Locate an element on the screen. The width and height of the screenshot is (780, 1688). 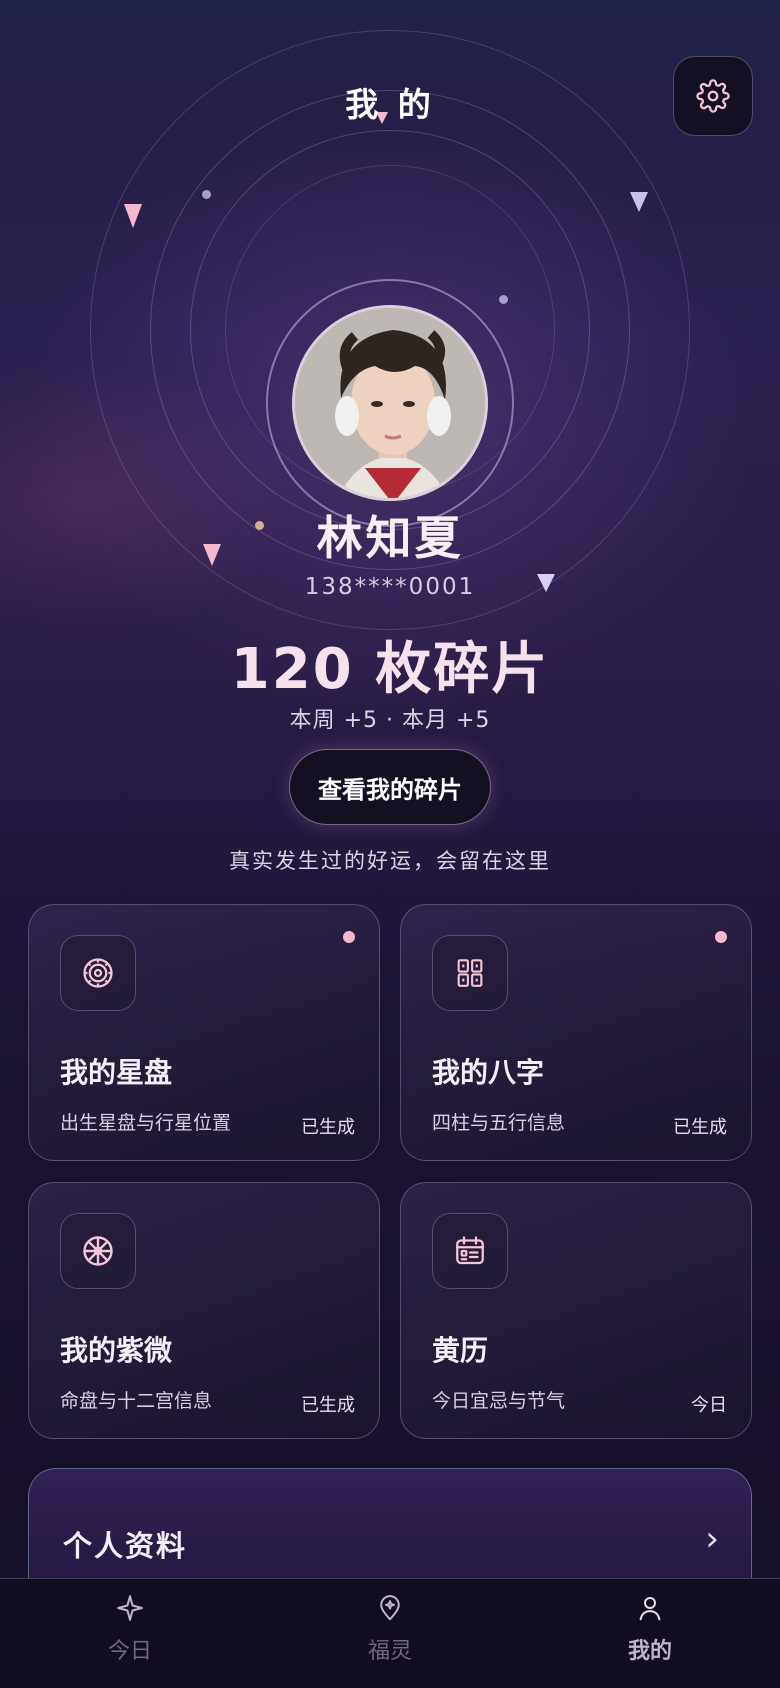
tab-today: 今日 is located at coordinates (130, 1633).